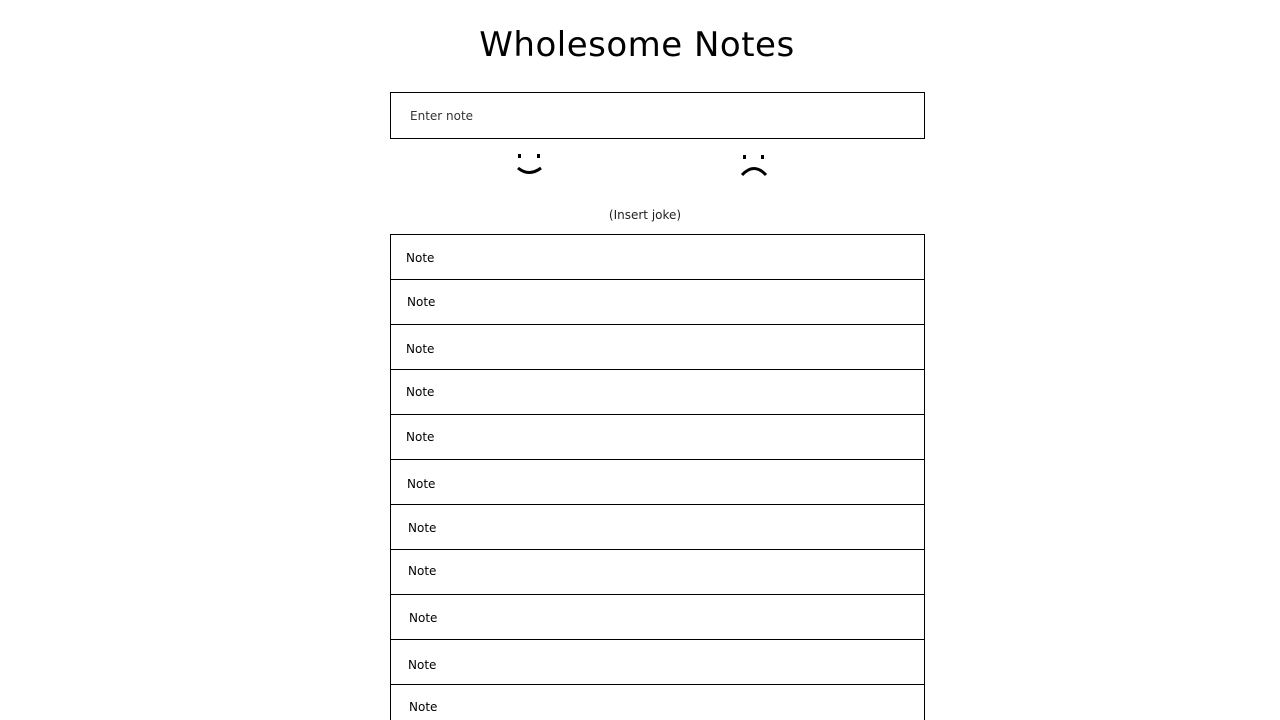 The image size is (1280, 720). I want to click on happy-face-button, so click(530, 165).